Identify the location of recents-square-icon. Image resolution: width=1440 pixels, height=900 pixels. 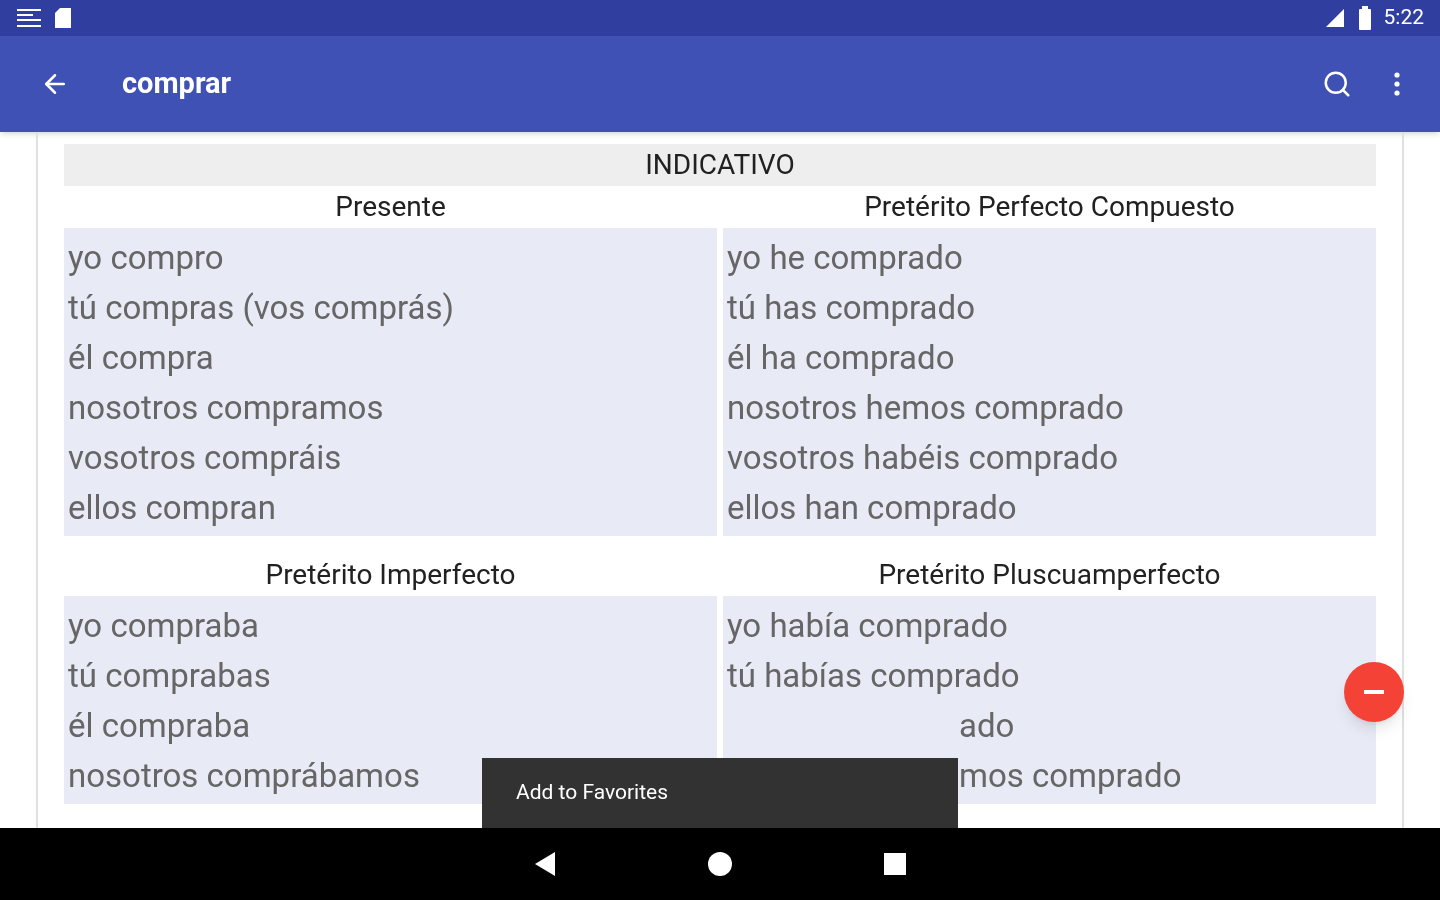
(895, 864).